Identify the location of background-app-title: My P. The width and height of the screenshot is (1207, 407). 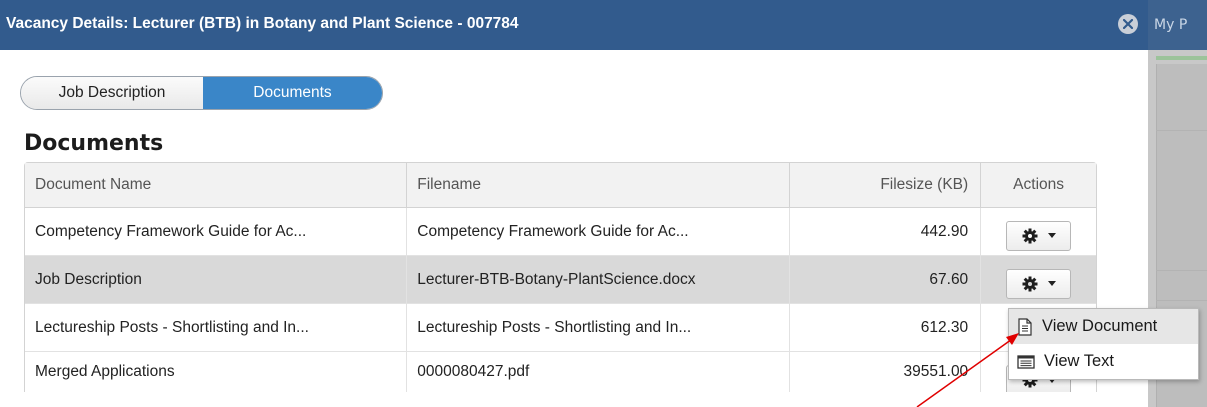
(1177, 25).